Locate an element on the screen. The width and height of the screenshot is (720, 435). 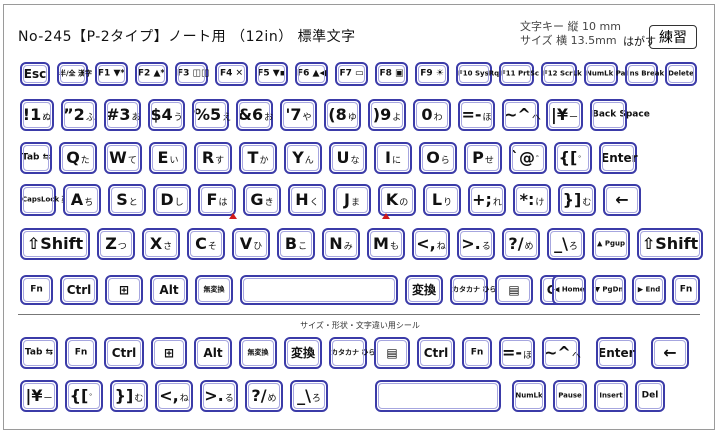
spare-minus-key: =-ほ is located at coordinates (517, 353).